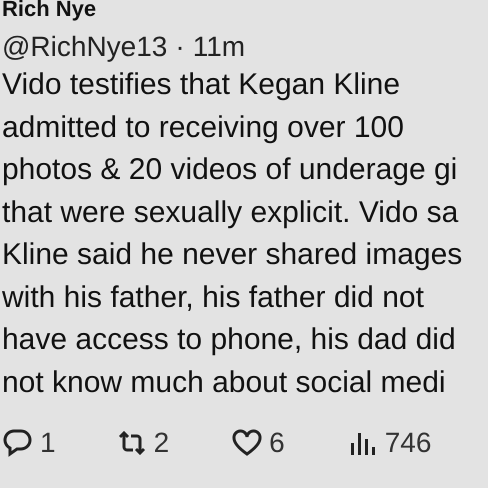 This screenshot has height=488, width=488. What do you see at coordinates (224, 382) in the screenshot?
I see `post-text-line: not know much about social medi` at bounding box center [224, 382].